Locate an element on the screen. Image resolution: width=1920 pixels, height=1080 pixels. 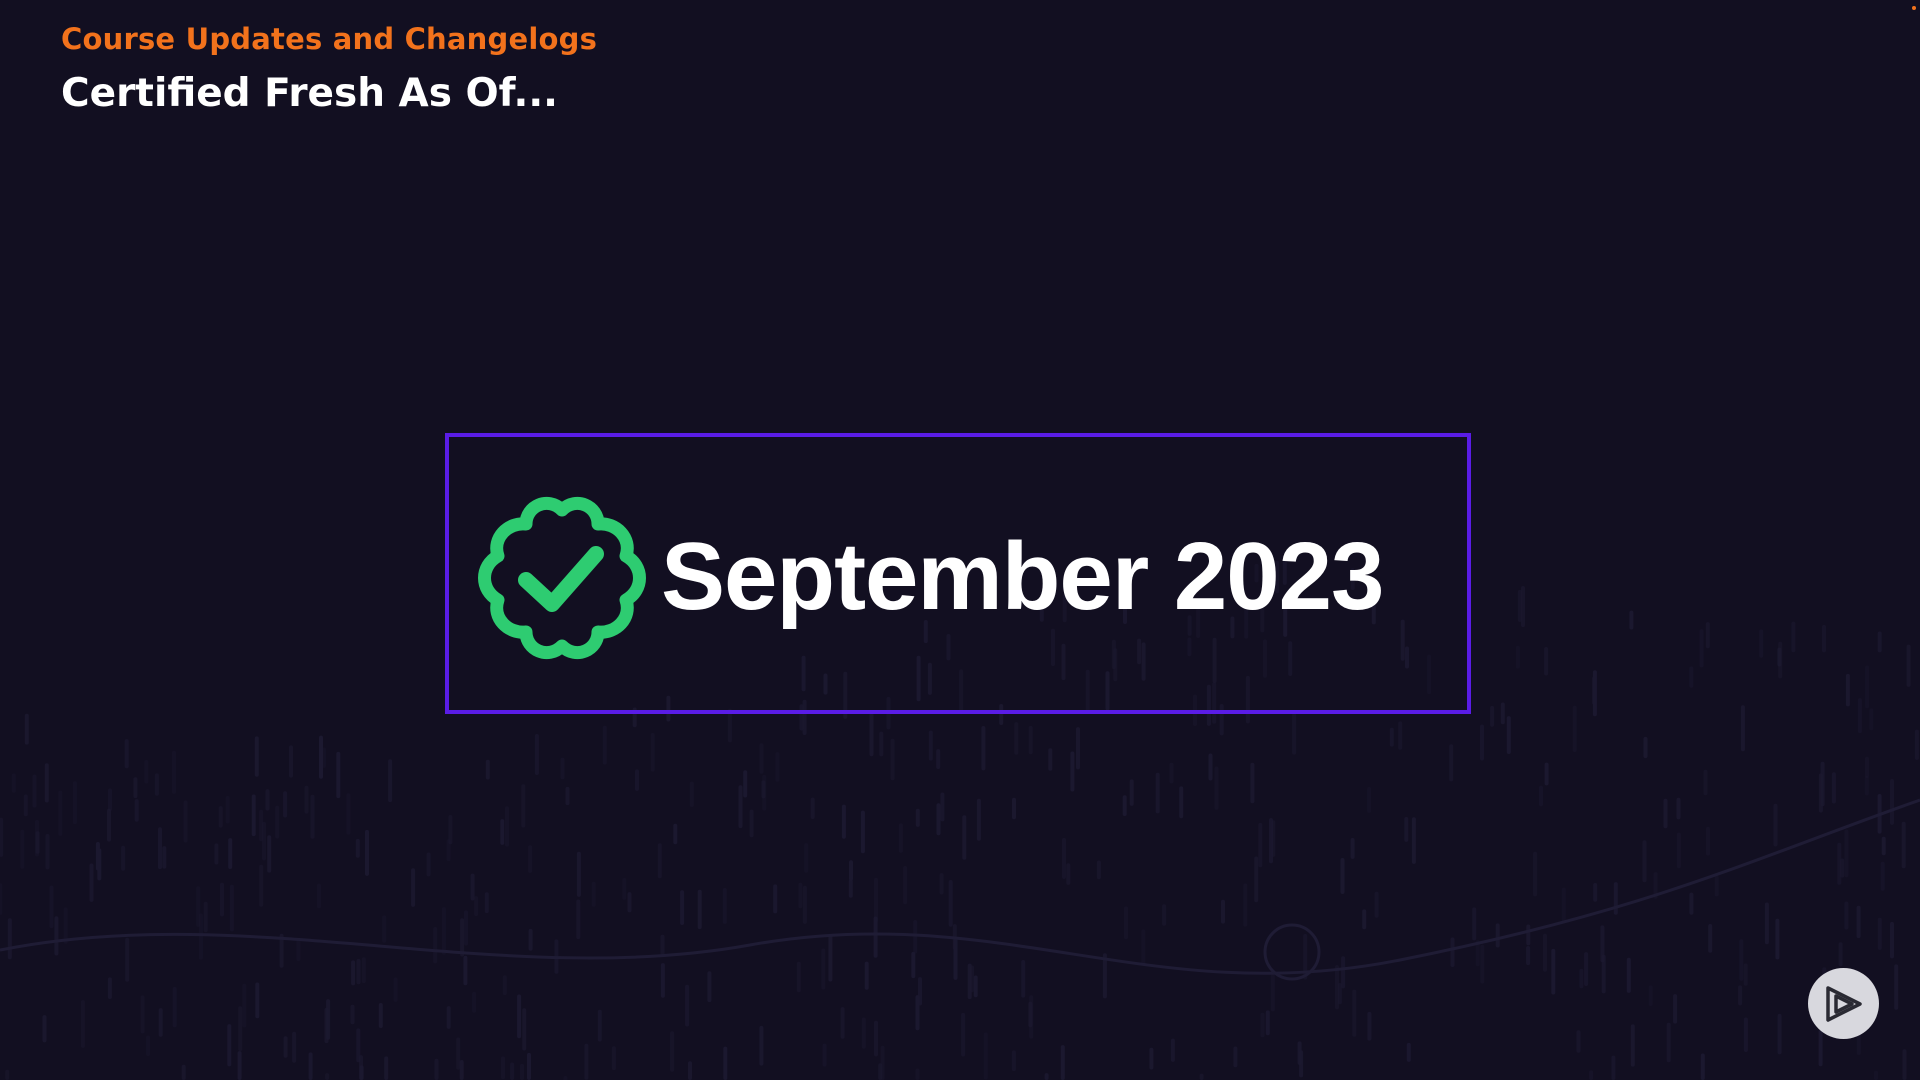
section-eyebrow: Course Updates and Changelogs is located at coordinates (329, 39).